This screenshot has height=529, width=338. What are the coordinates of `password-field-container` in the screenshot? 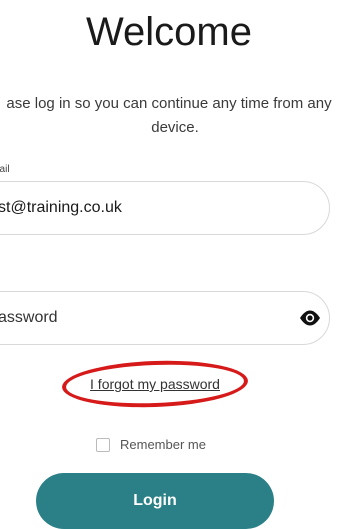 It's located at (165, 318).